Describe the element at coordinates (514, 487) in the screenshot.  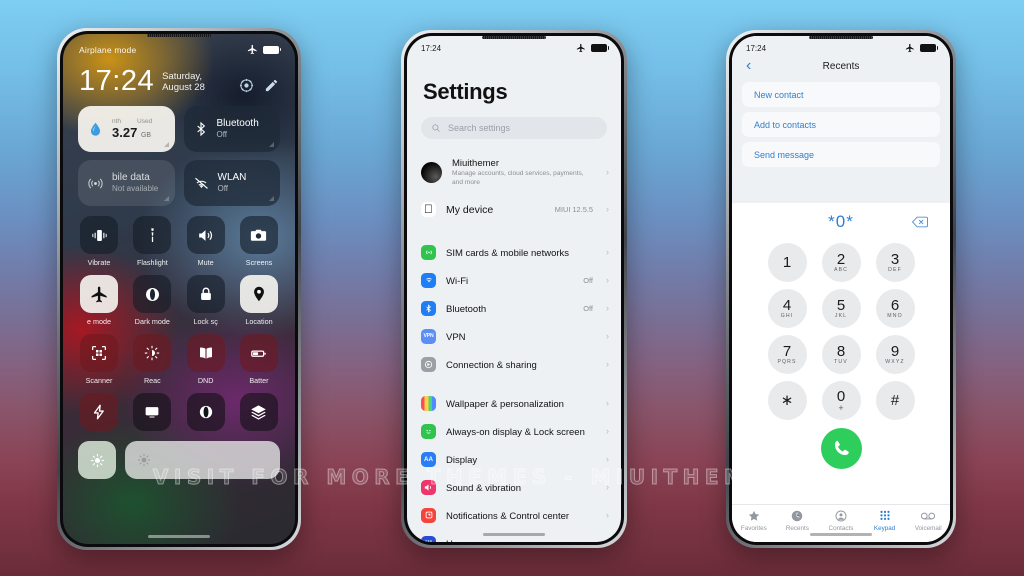
I see `settings-item-sound-vibration: Sound & vibration ›` at that location.